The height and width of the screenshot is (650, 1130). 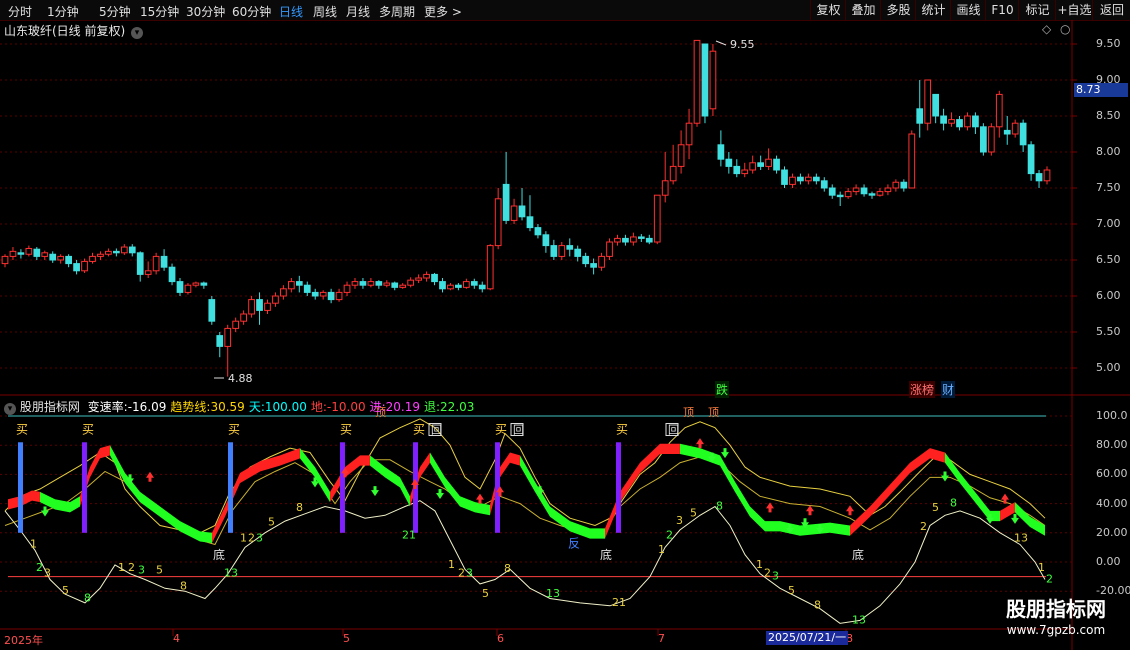 What do you see at coordinates (775, 576) in the screenshot?
I see `count-label-31: 3` at bounding box center [775, 576].